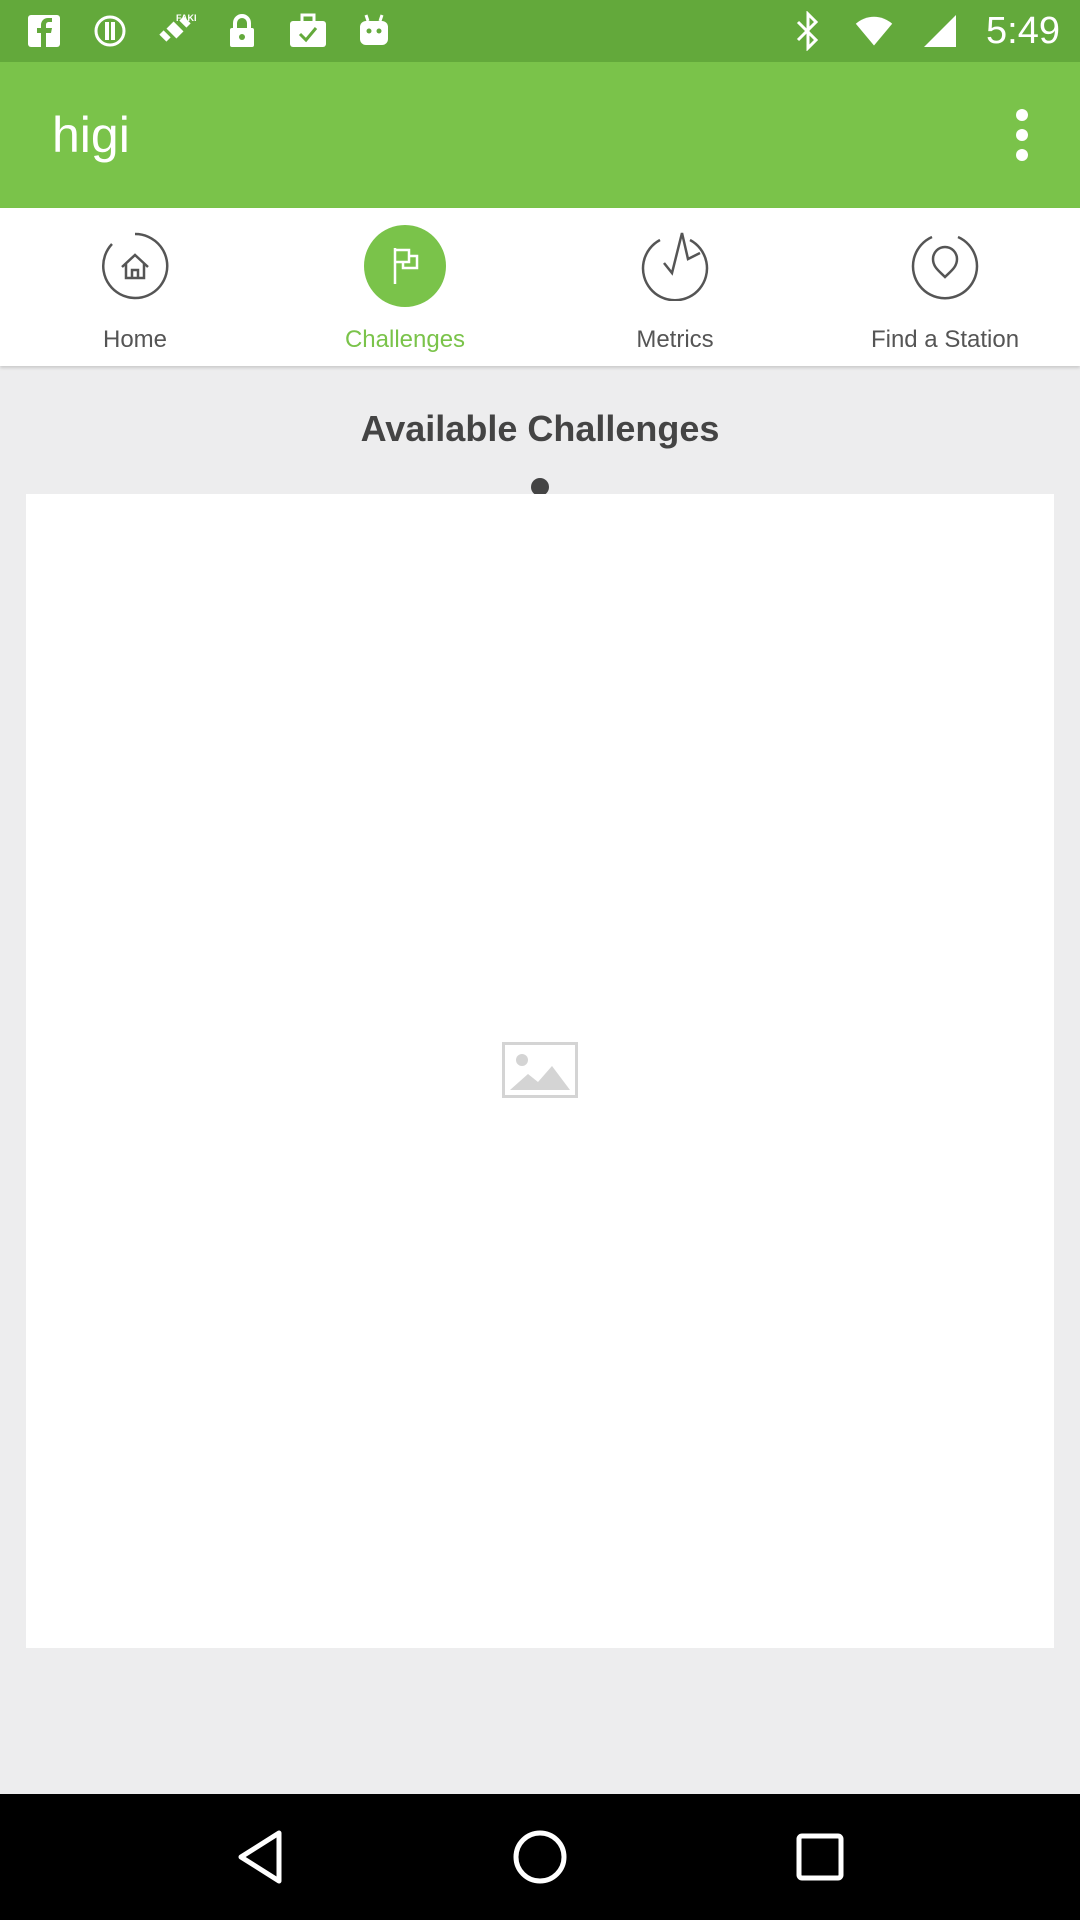 This screenshot has height=1920, width=1080. I want to click on lock-icon, so click(242, 31).